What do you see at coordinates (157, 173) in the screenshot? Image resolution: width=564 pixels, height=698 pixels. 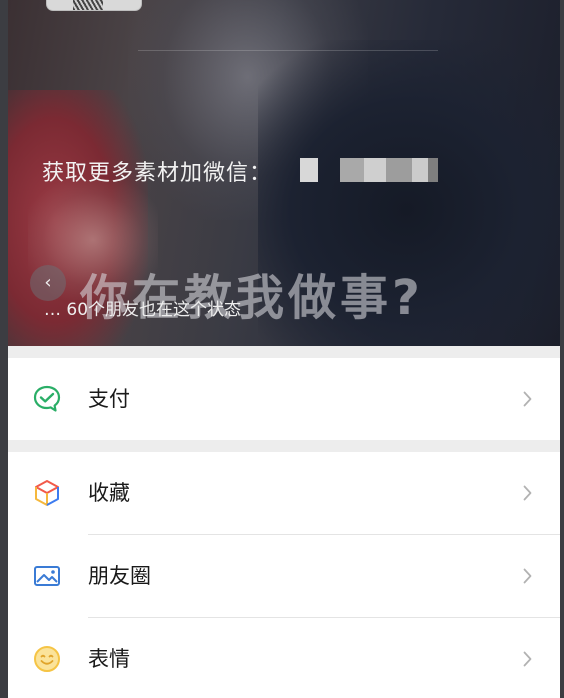 I see `watermark-text: 获取更多素材加微信：` at bounding box center [157, 173].